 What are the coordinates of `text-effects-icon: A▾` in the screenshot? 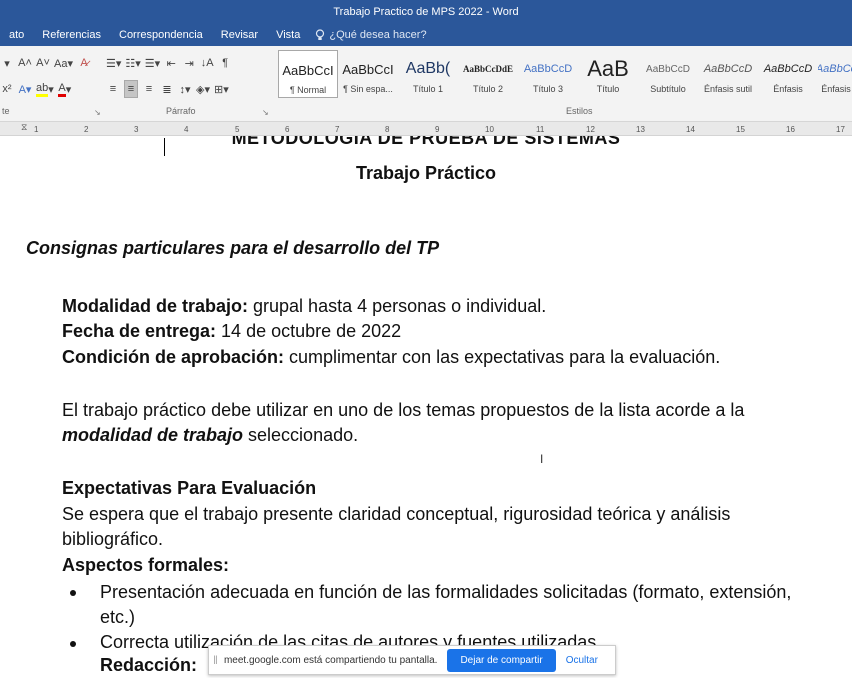 It's located at (25, 89).